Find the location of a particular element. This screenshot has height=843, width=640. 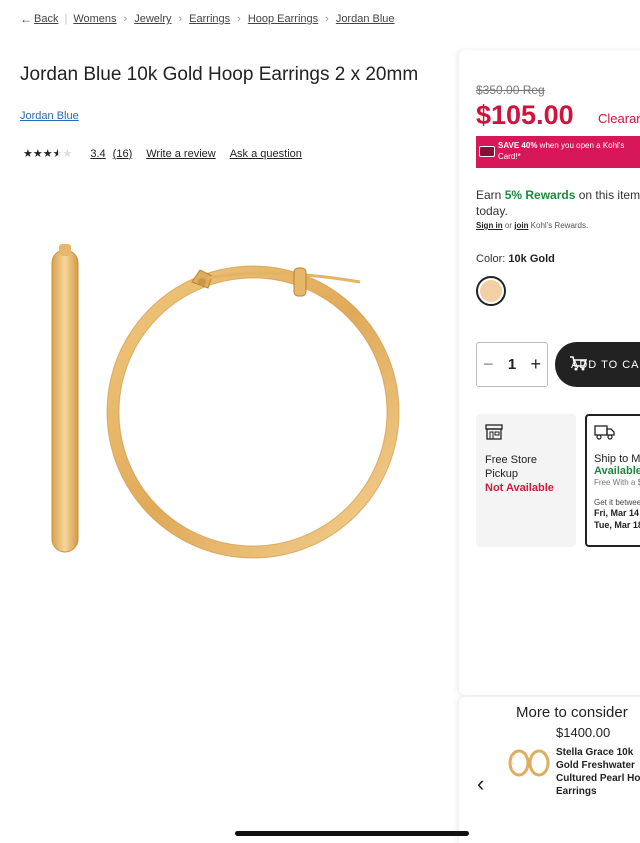

clearance-label: Clearance is located at coordinates (619, 118).